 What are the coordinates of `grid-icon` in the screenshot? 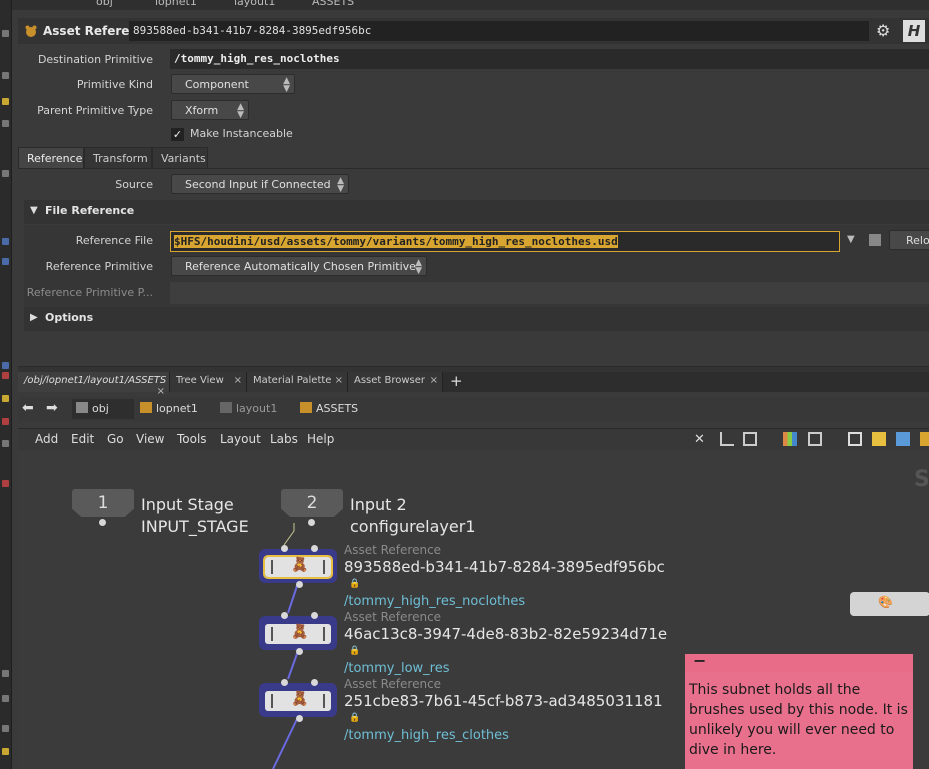 It's located at (815, 439).